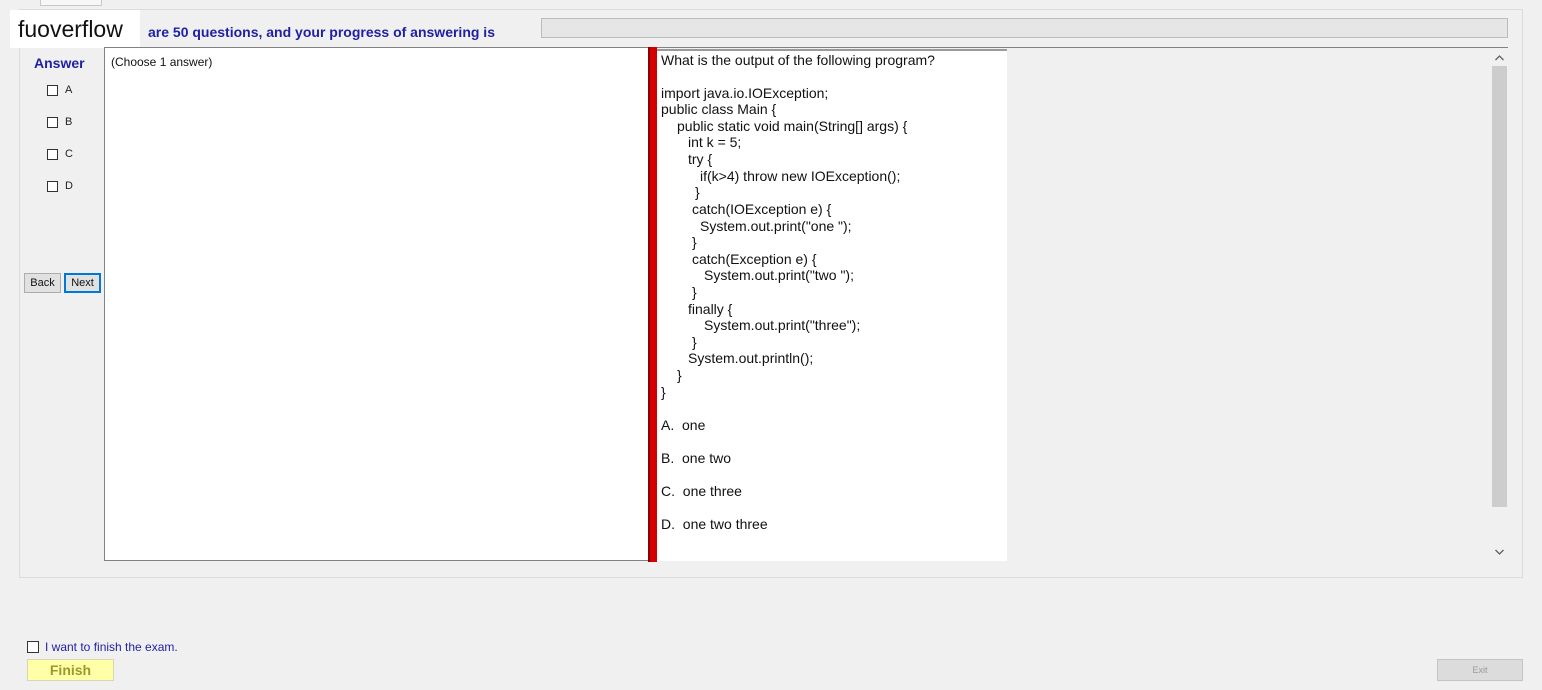 The height and width of the screenshot is (690, 1542). What do you see at coordinates (1499, 286) in the screenshot?
I see `scrollbar-thumb` at bounding box center [1499, 286].